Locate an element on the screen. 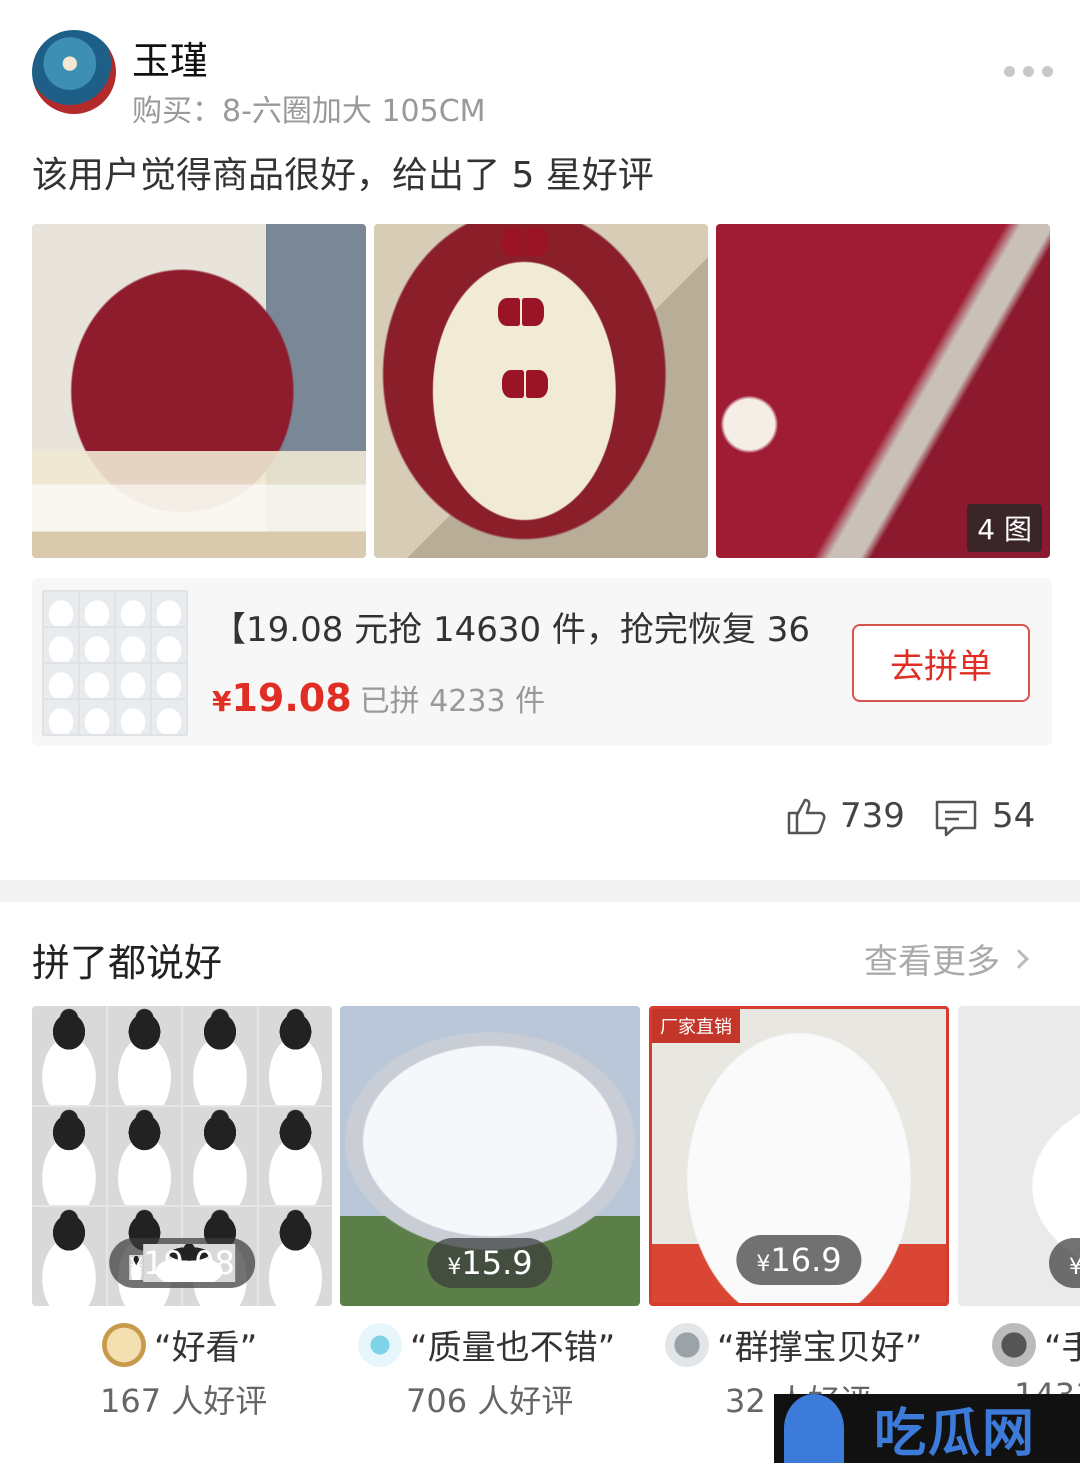 The width and height of the screenshot is (1080, 1463). watermark-blob-icon is located at coordinates (814, 1428).